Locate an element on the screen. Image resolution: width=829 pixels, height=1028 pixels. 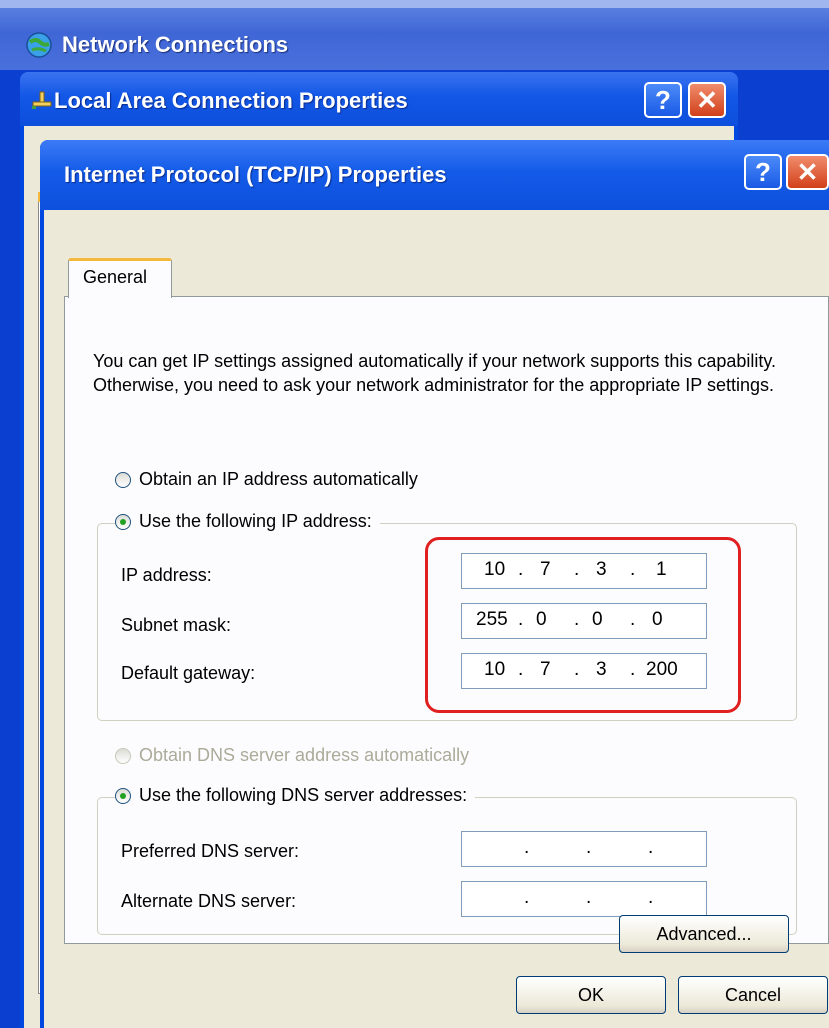
dns-auto-radio: Obtain DNS server address automatically is located at coordinates (292, 755).